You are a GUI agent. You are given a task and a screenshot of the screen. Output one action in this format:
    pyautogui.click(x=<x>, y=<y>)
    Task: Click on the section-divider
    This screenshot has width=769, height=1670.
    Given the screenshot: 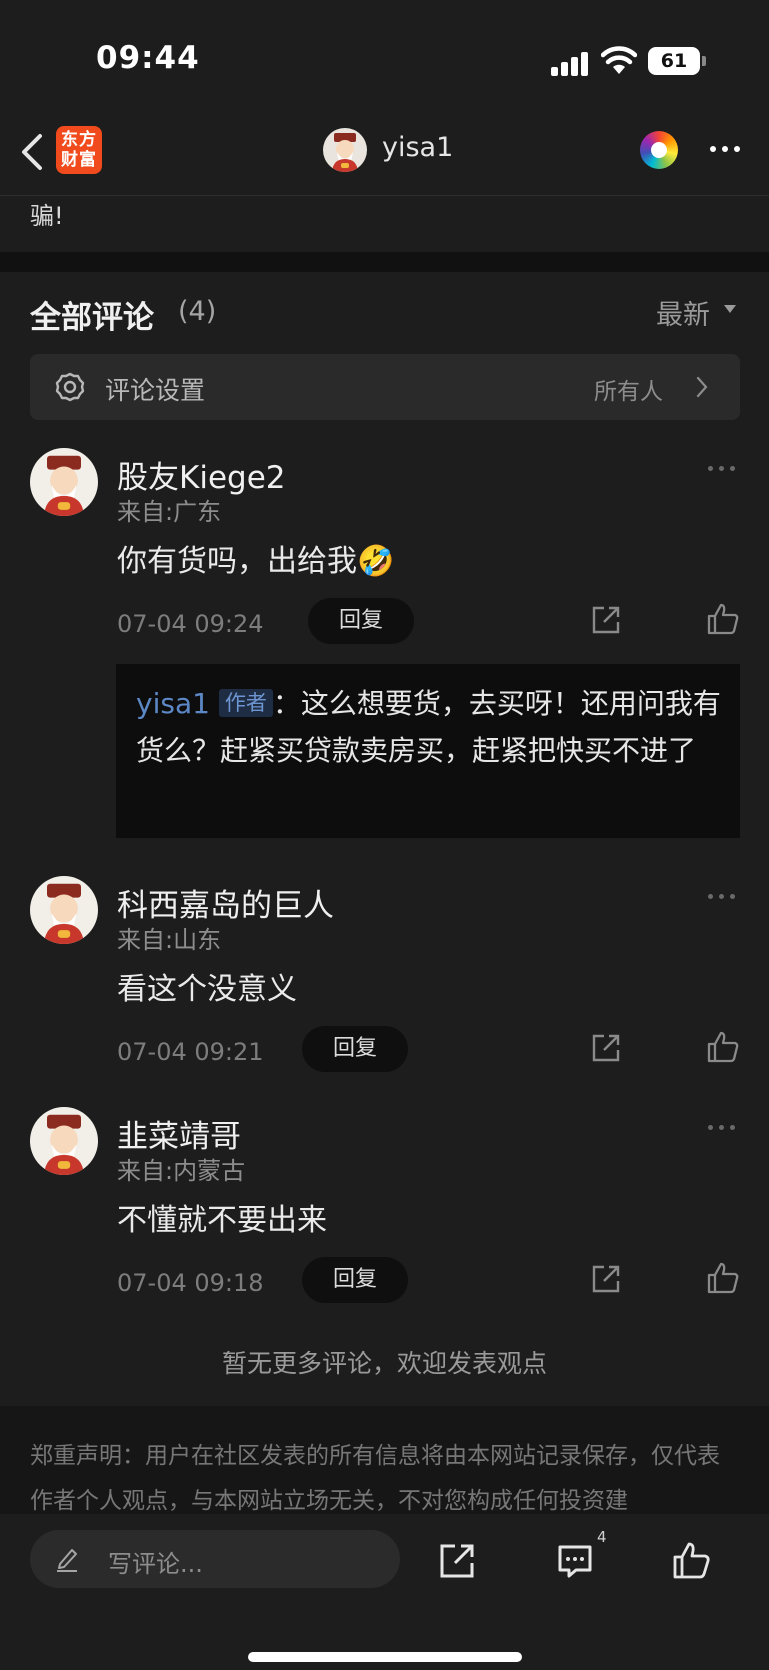 What is the action you would take?
    pyautogui.click(x=384, y=262)
    